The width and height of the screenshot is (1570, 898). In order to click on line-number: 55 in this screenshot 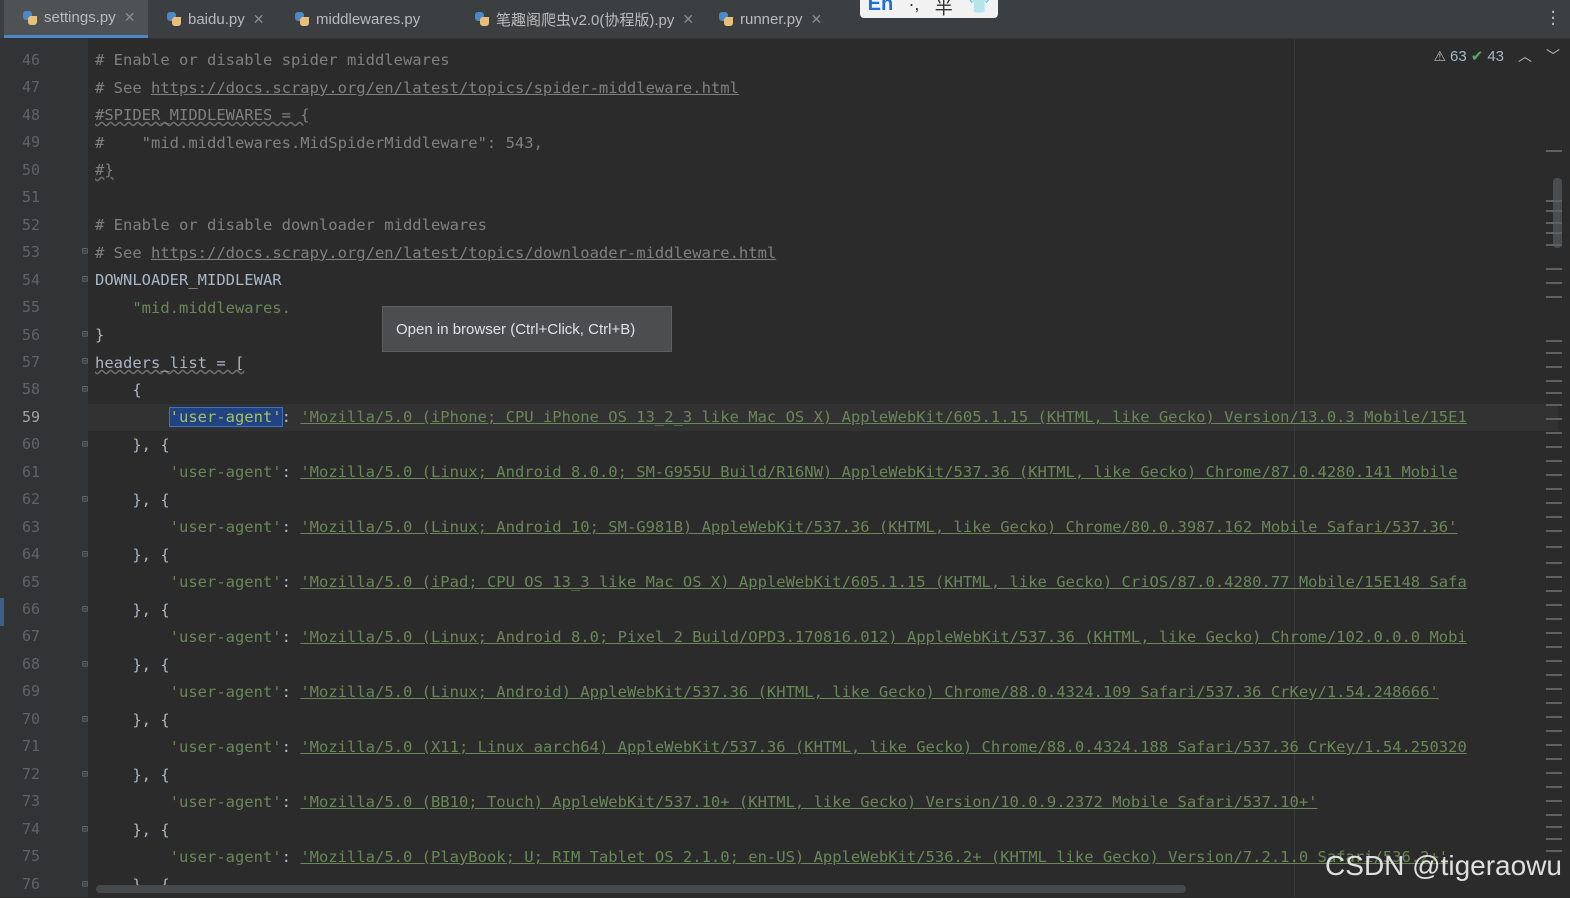, I will do `click(20, 308)`.